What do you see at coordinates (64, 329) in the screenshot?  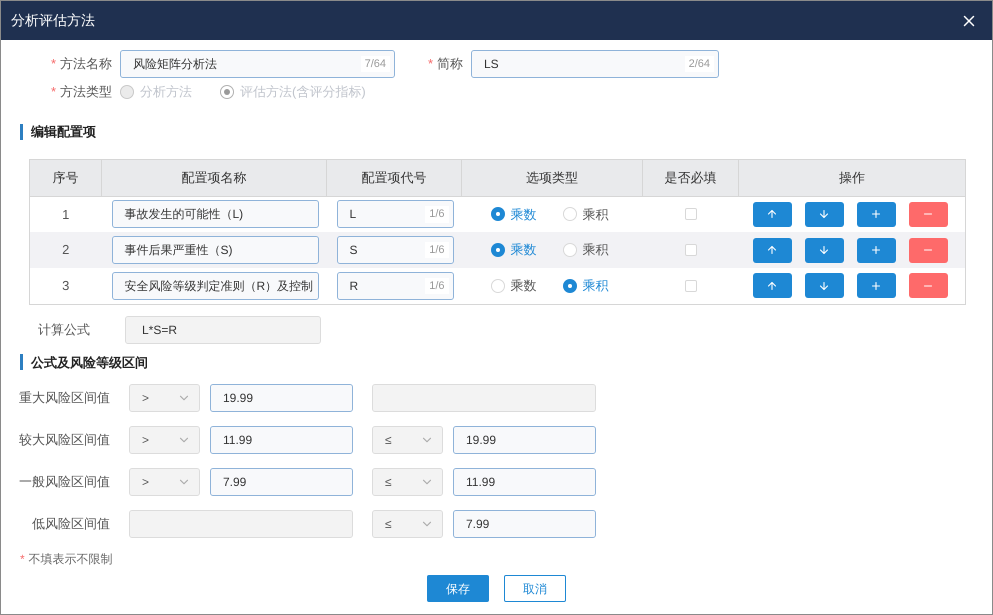 I see `field-label: 计算公式` at bounding box center [64, 329].